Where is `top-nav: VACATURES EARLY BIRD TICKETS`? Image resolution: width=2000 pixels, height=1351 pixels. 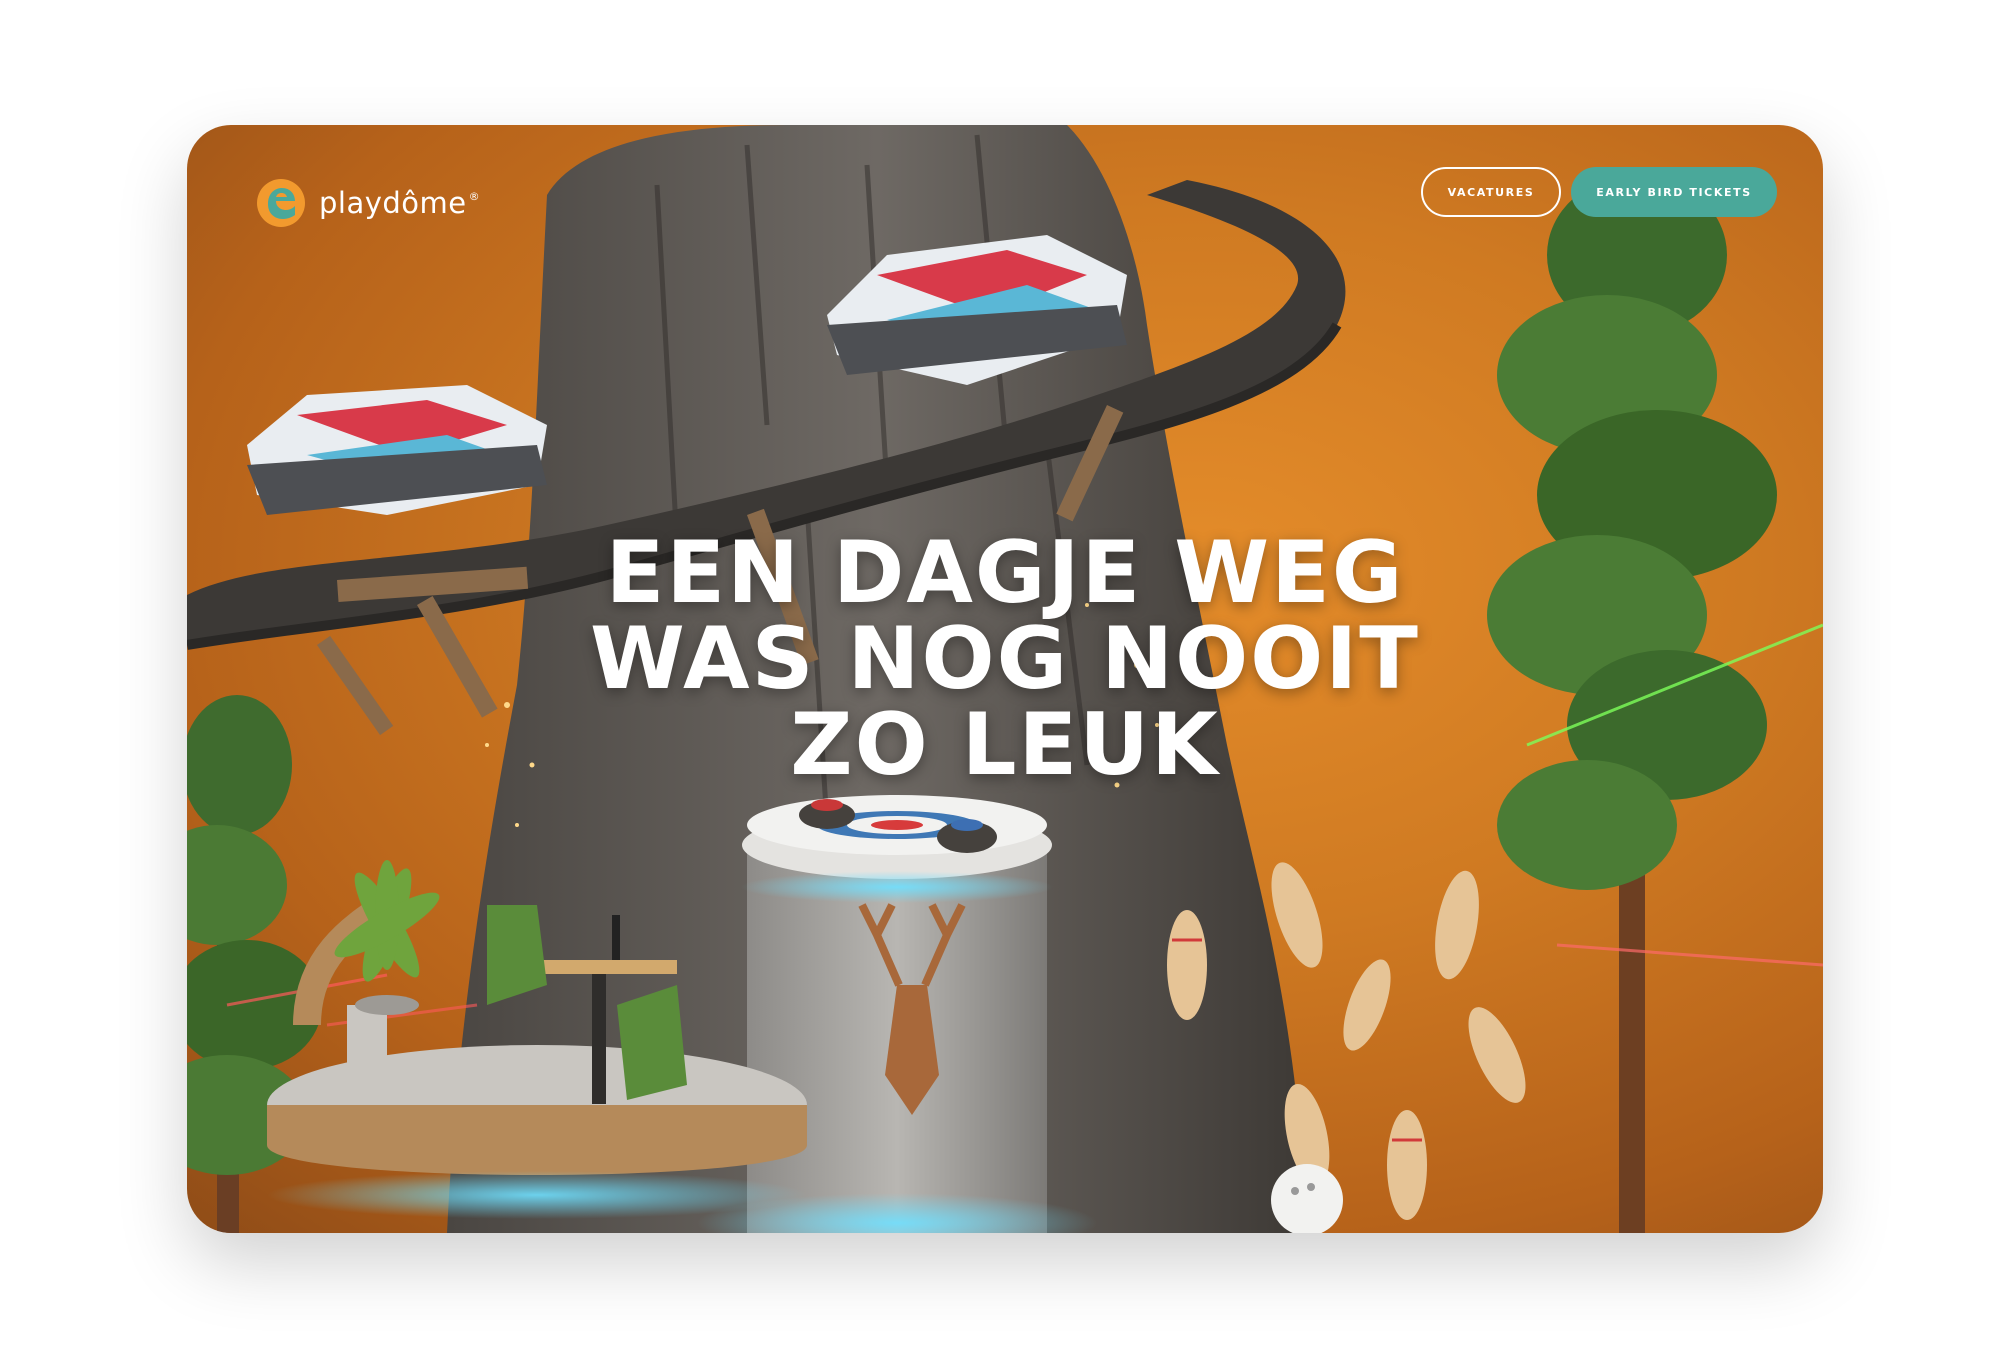
top-nav: VACATURES EARLY BIRD TICKETS is located at coordinates (1599, 192).